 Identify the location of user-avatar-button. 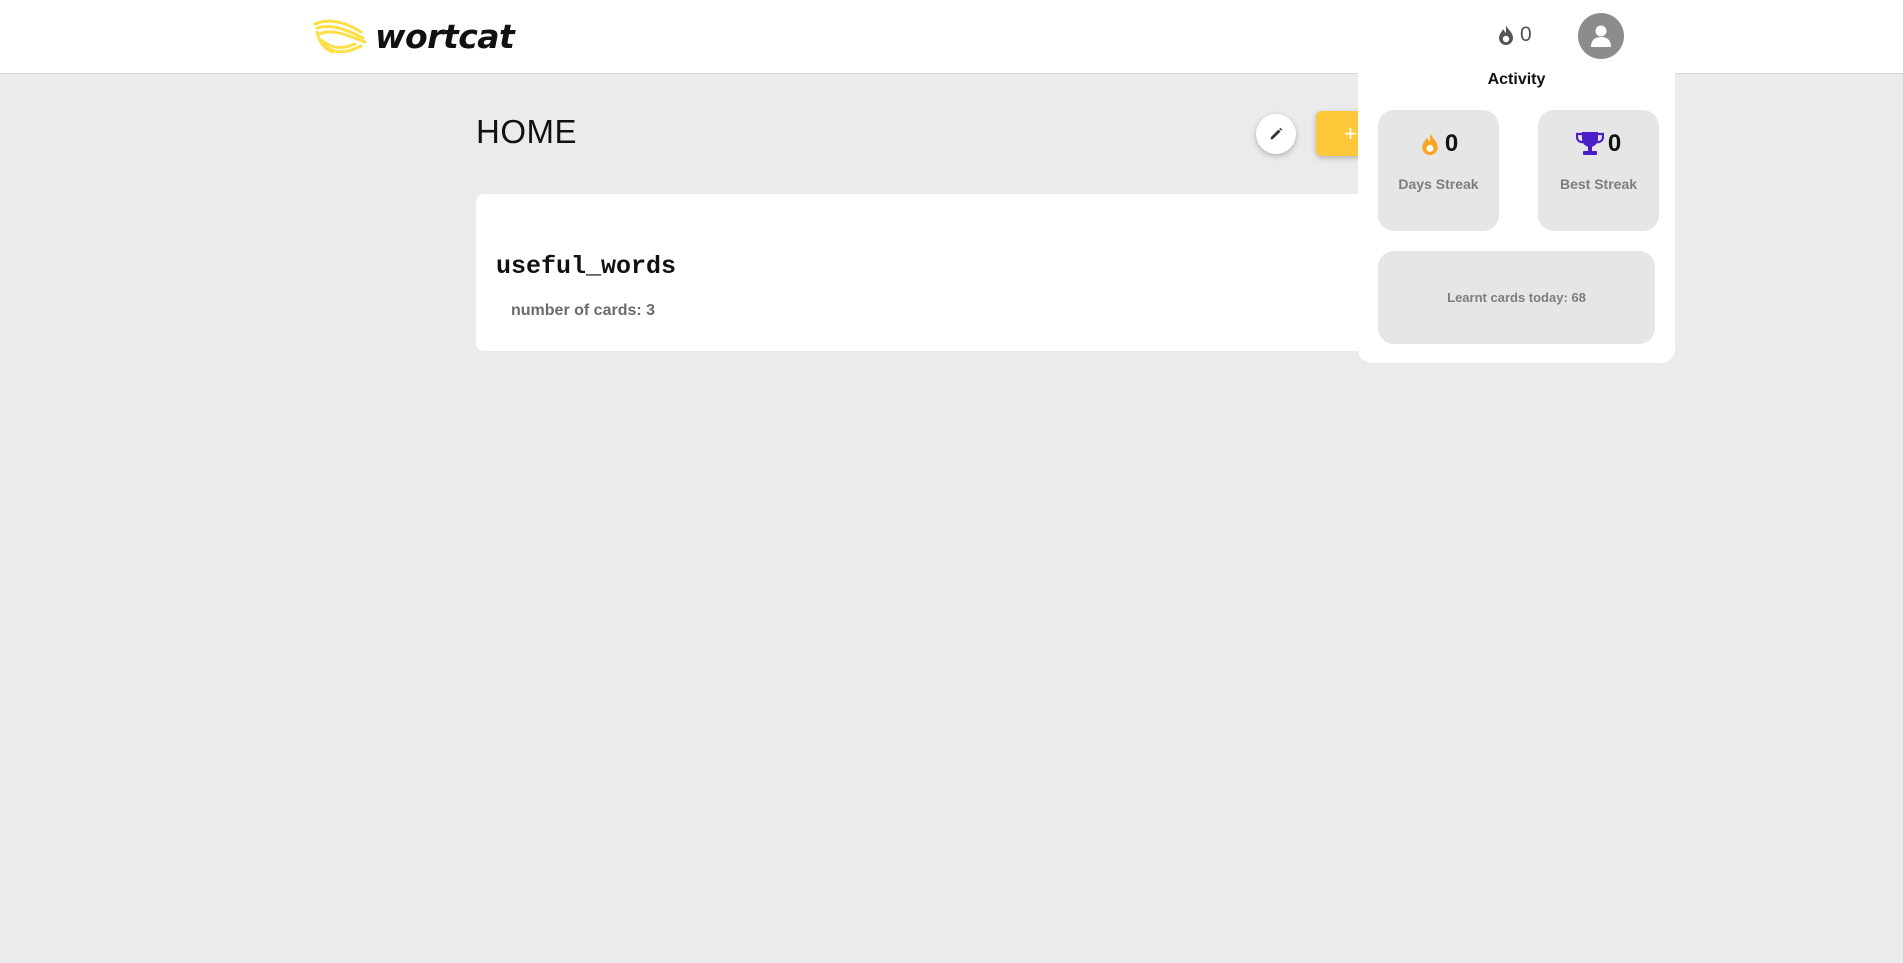
(1601, 36).